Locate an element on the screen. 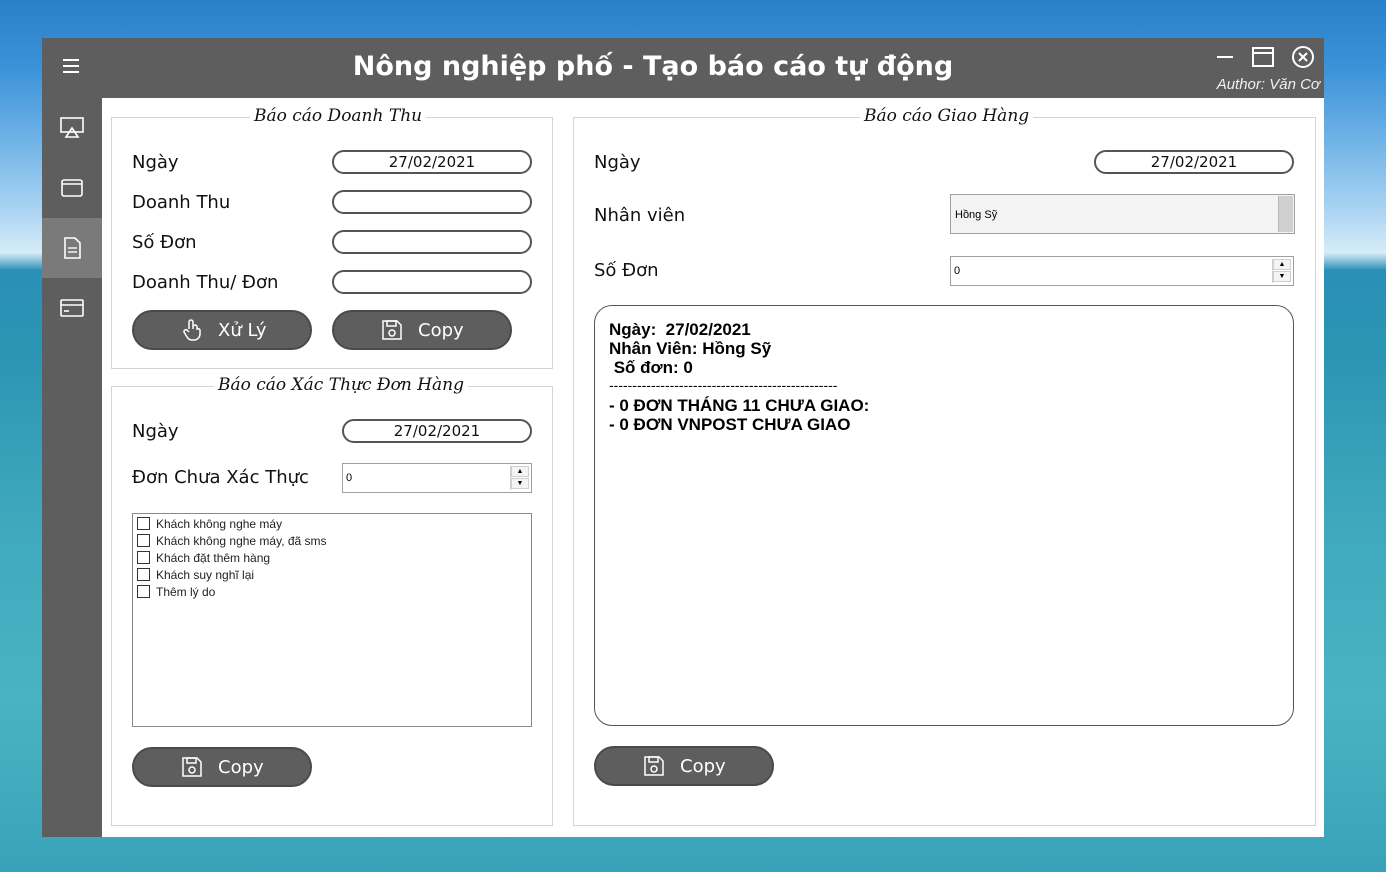 The width and height of the screenshot is (1386, 872). process-button: Xử Lý is located at coordinates (222, 330).